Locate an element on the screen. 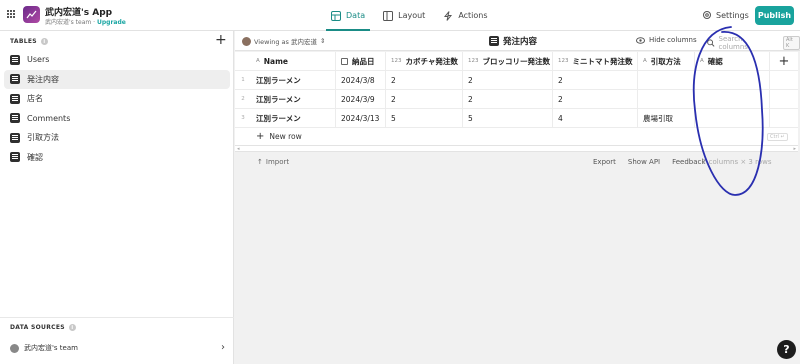  calendar-icon is located at coordinates (344, 61).